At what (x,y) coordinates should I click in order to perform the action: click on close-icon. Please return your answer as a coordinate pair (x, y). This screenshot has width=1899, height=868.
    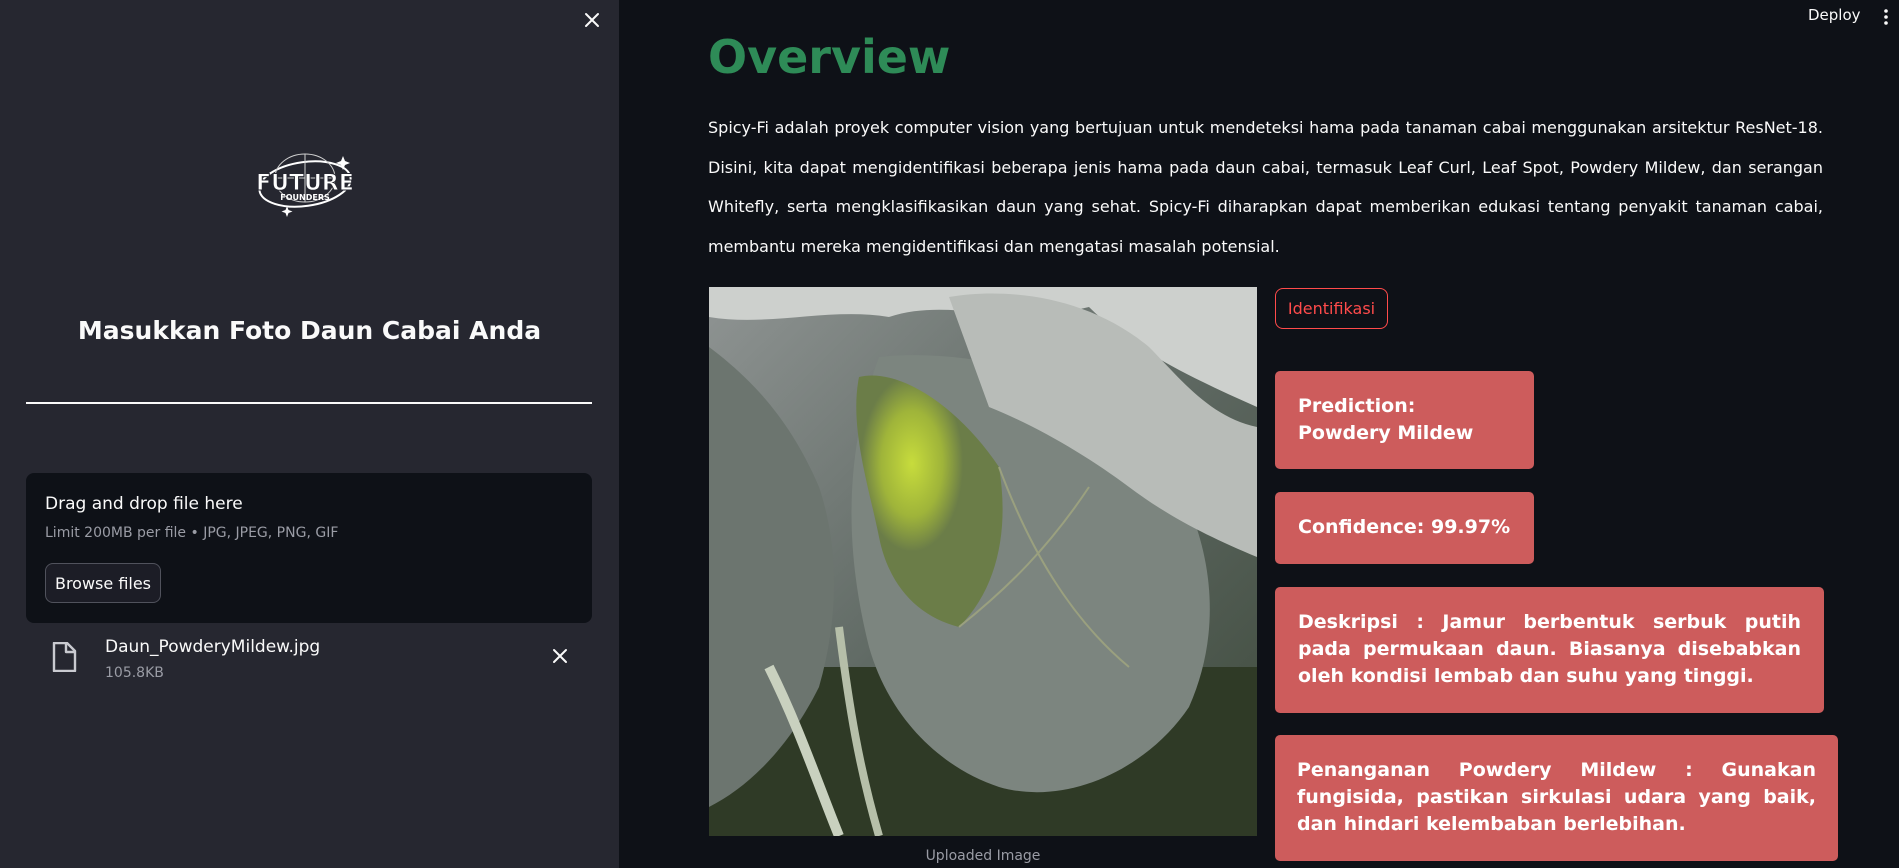
    Looking at the image, I should click on (592, 20).